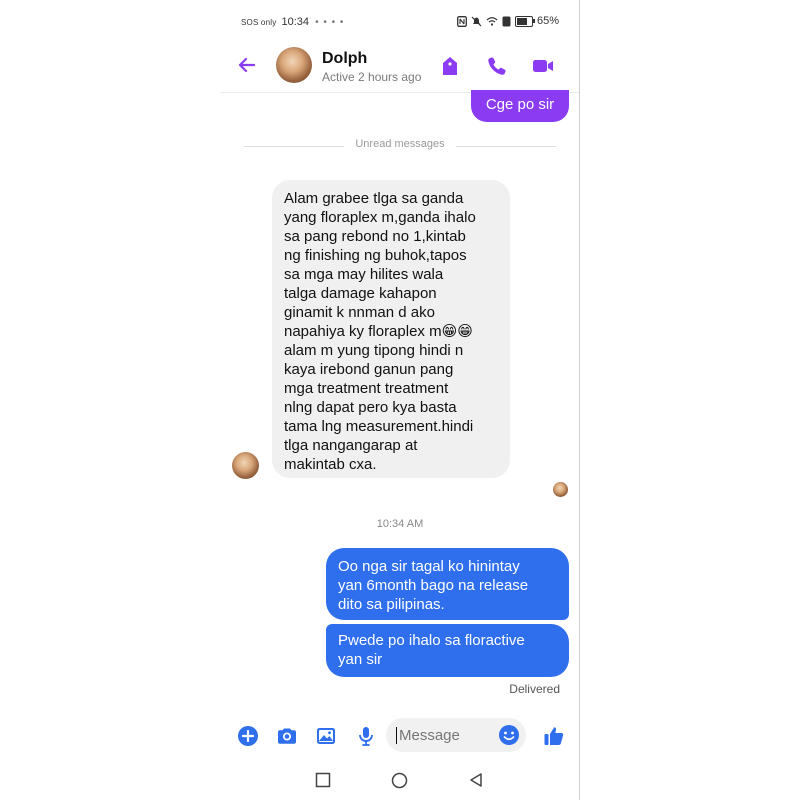 This screenshot has width=800, height=800. Describe the element at coordinates (497, 66) in the screenshot. I see `phone-icon` at that location.